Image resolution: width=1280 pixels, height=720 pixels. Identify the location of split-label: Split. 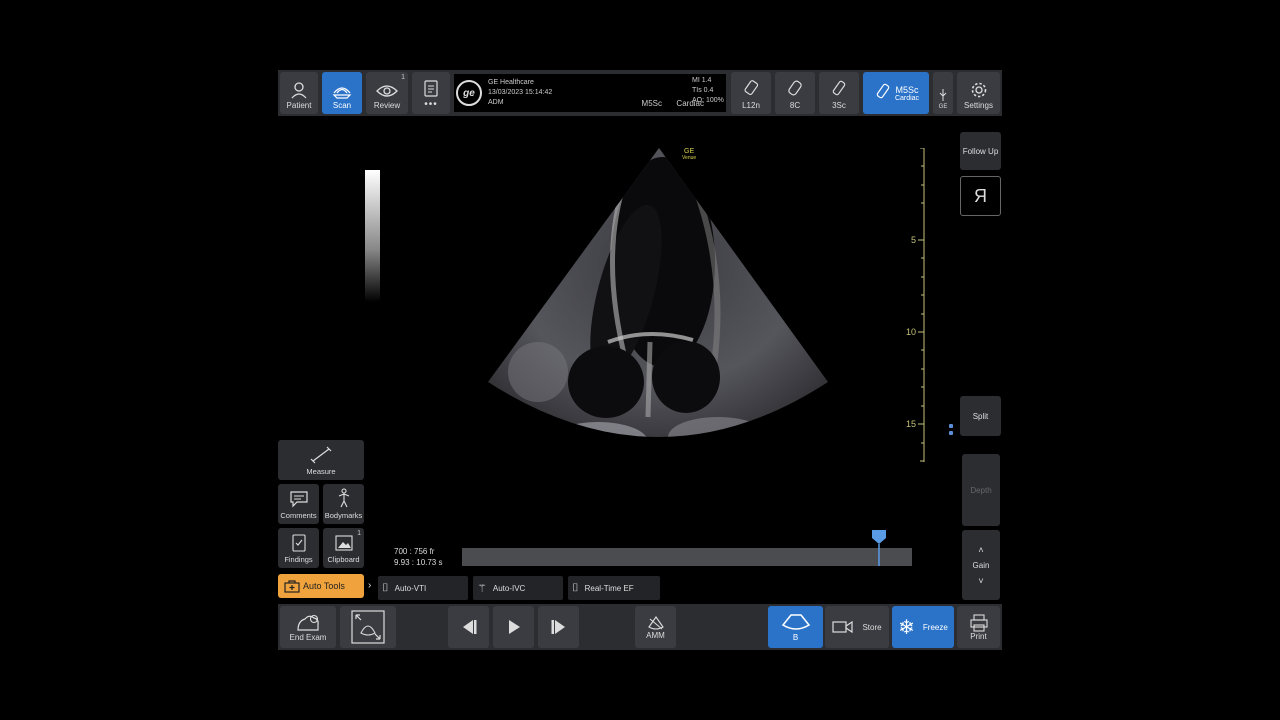
(980, 416).